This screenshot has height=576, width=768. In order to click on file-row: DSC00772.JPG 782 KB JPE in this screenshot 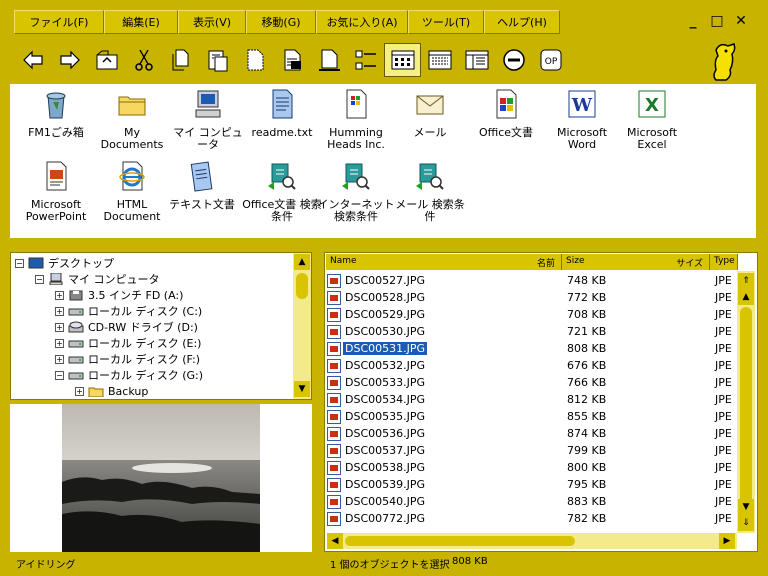, I will do `click(536, 518)`.